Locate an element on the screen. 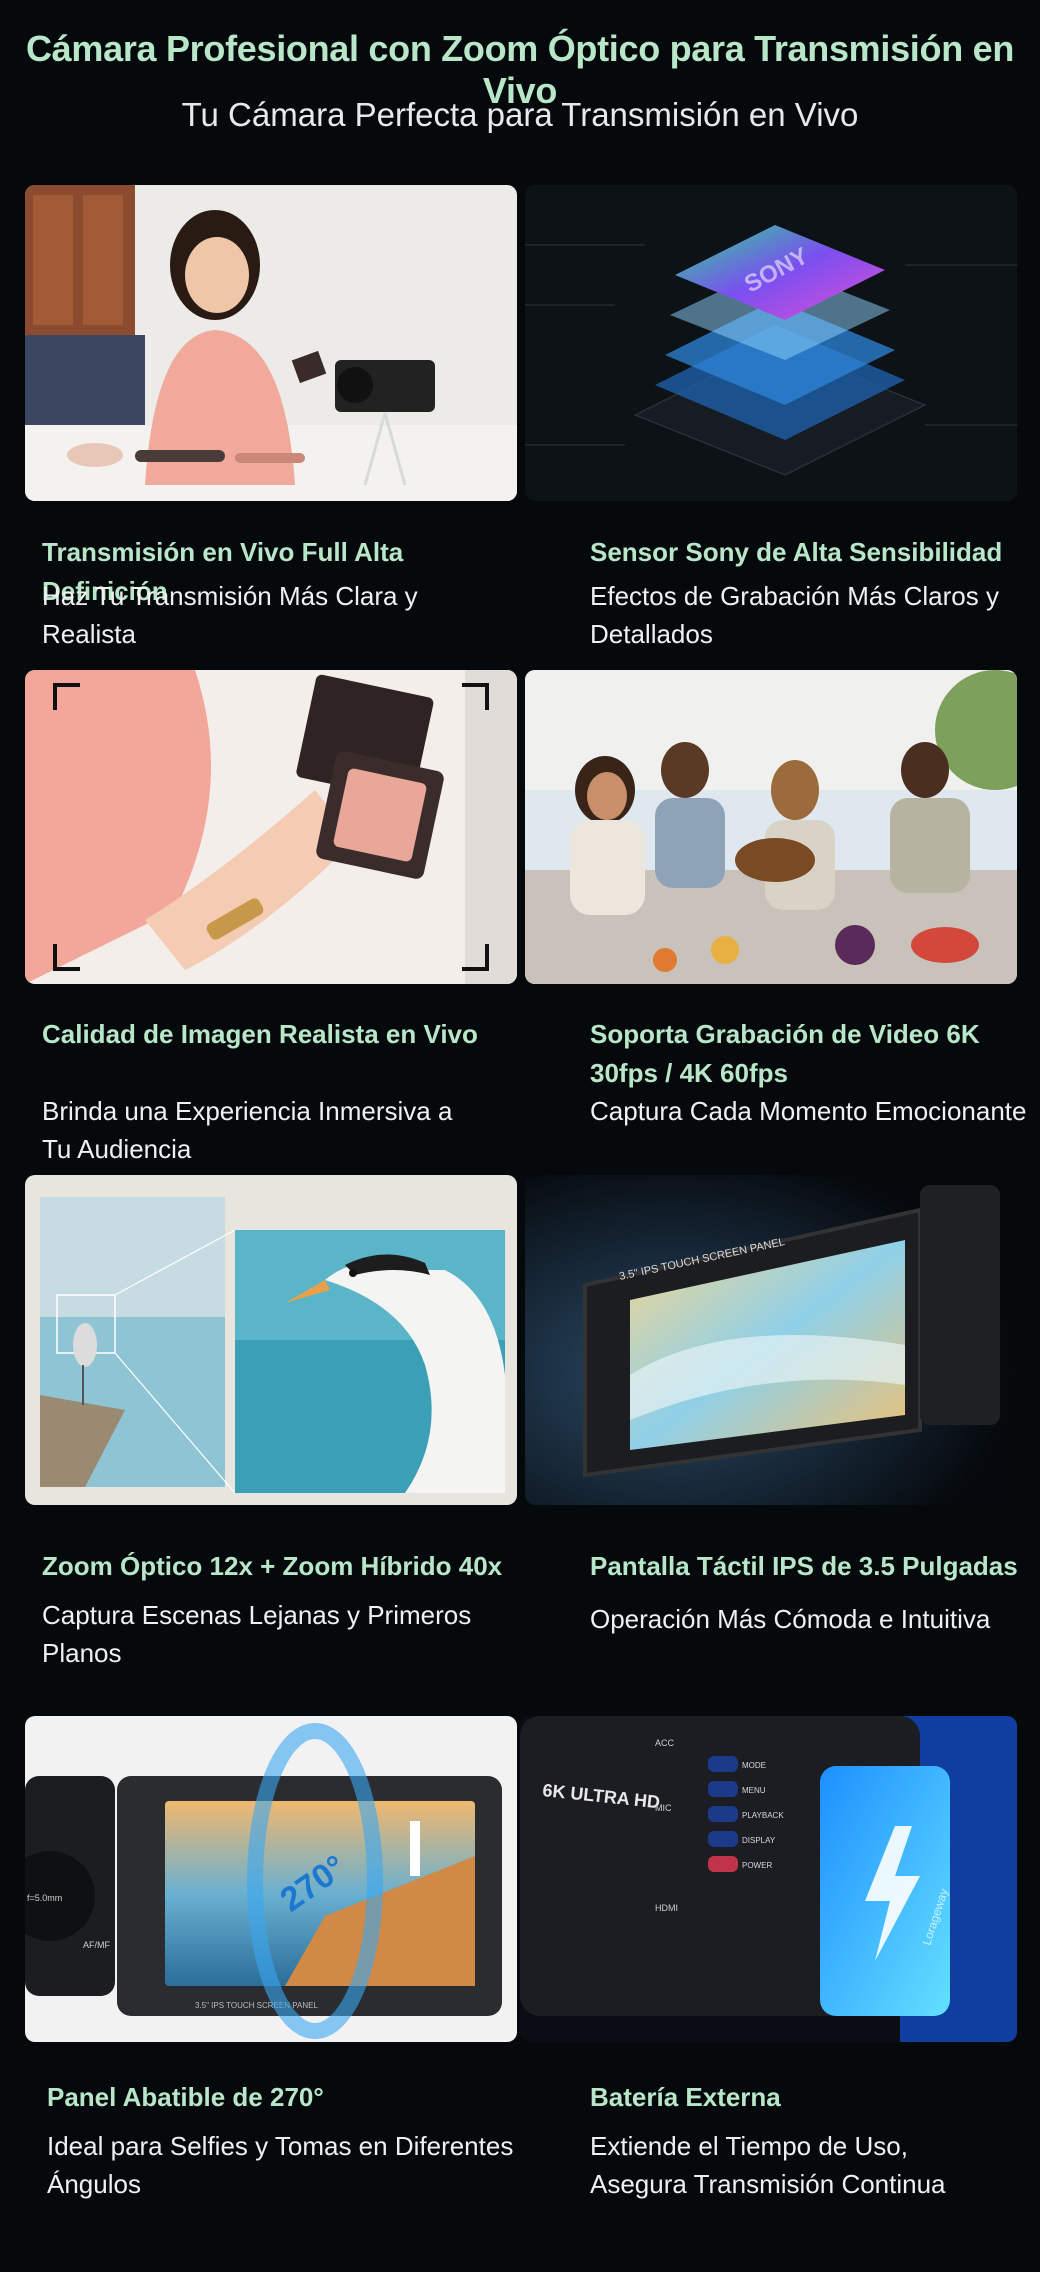  feature-desc-6k-recording: Captura Cada Momento Emocionante is located at coordinates (808, 1111).